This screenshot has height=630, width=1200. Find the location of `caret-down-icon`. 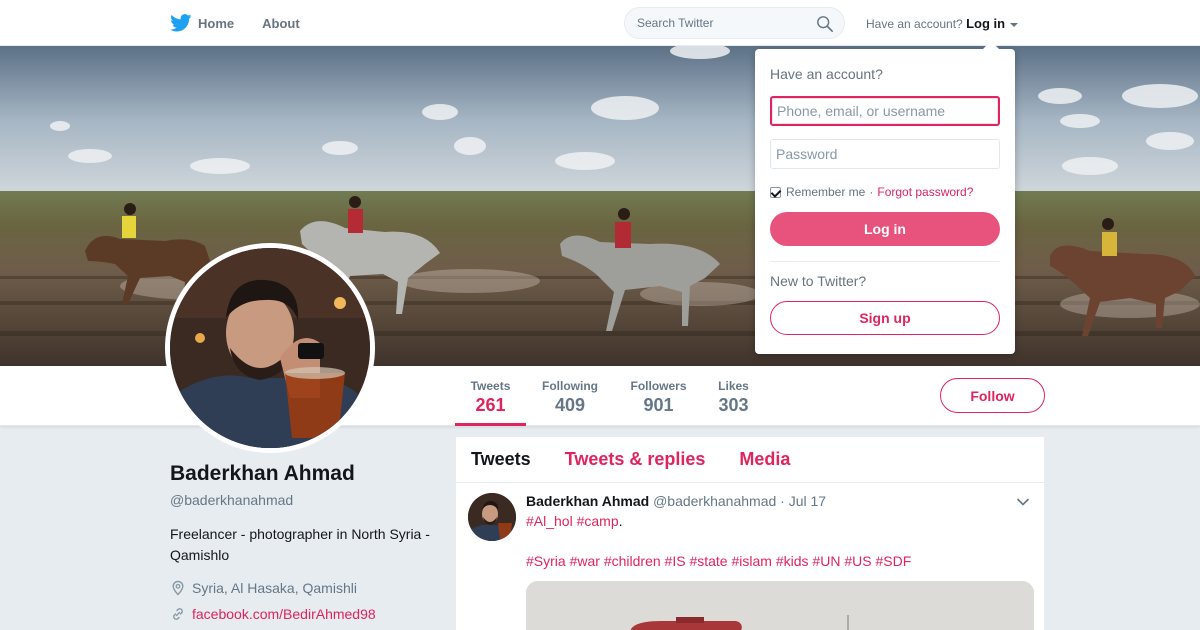

caret-down-icon is located at coordinates (1014, 24).